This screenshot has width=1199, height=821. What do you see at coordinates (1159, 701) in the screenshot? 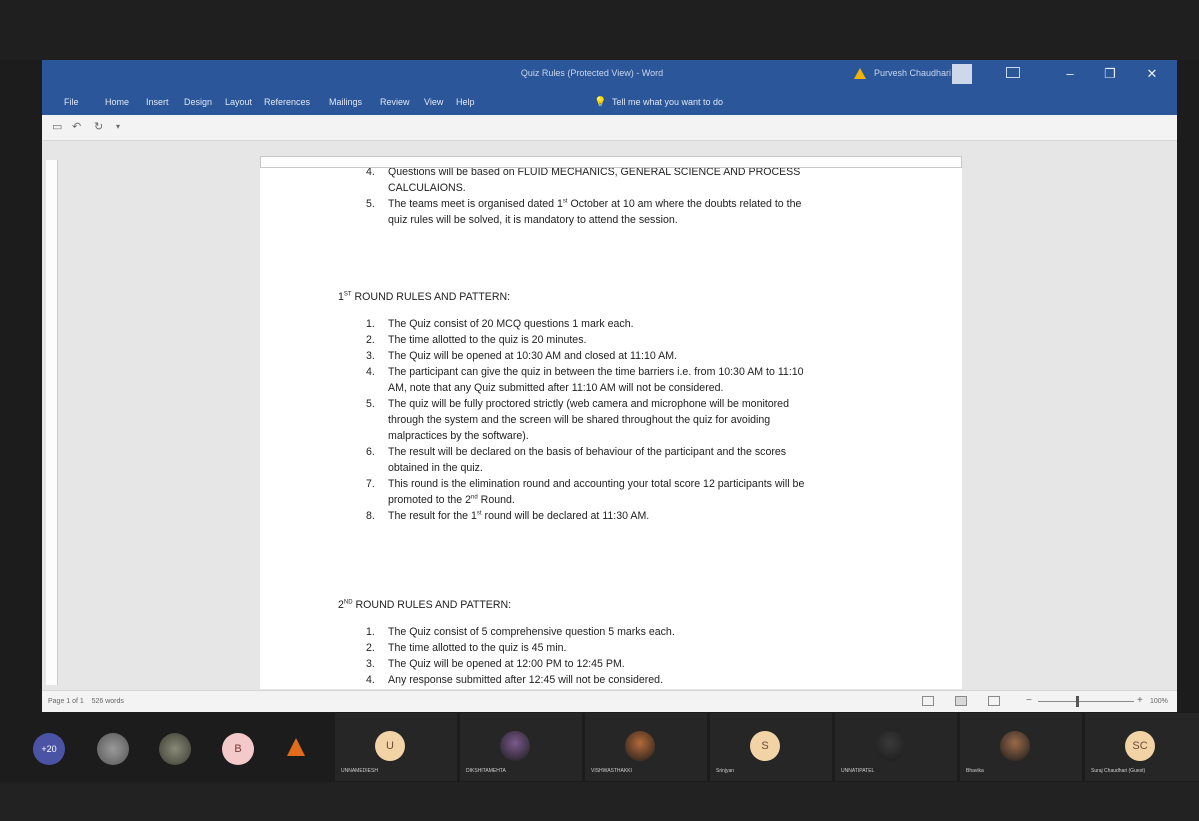
I see `zoom-level: 100%` at bounding box center [1159, 701].